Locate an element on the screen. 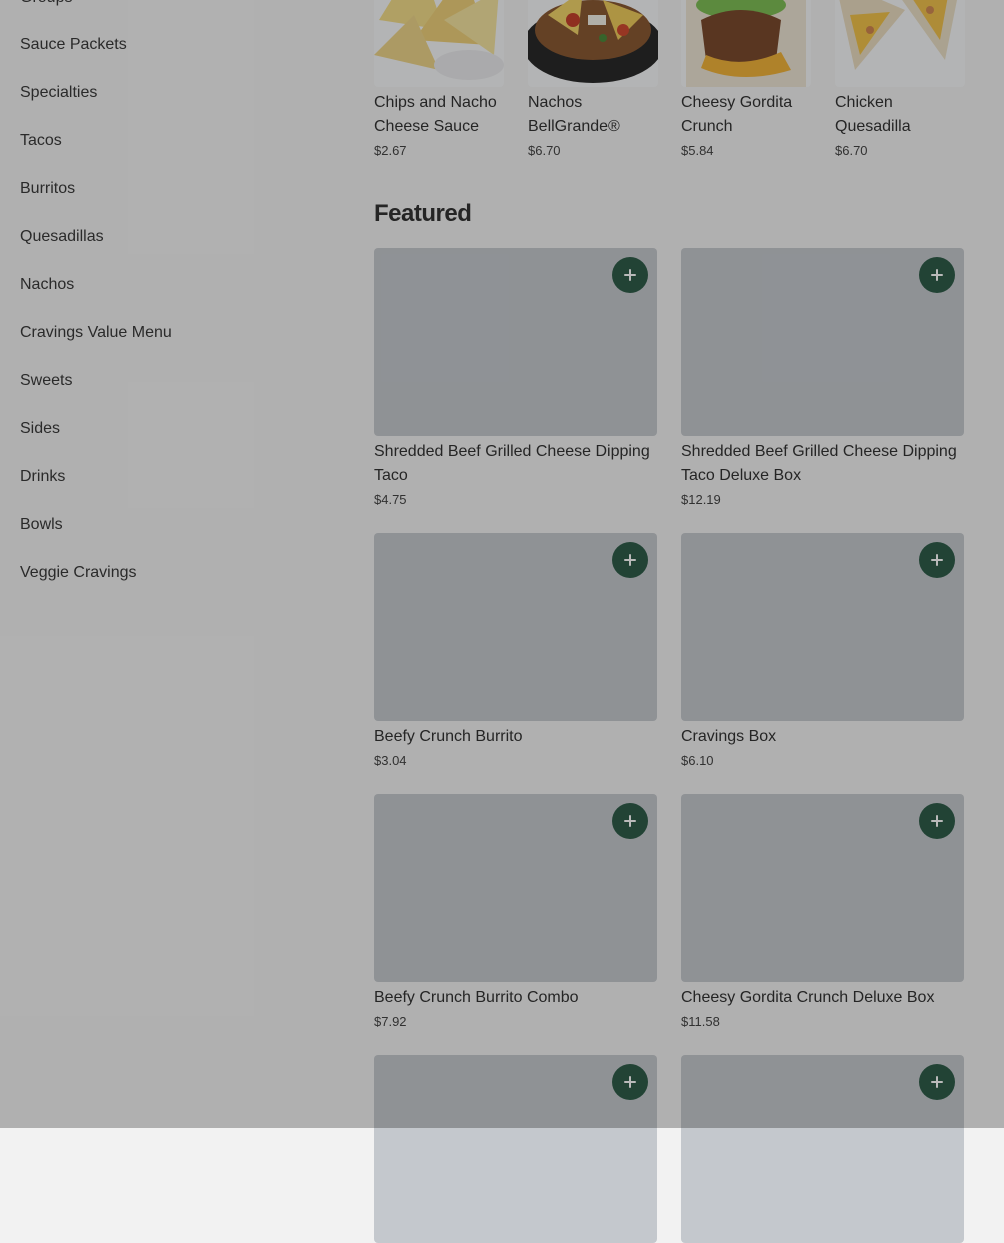 This screenshot has width=1004, height=1243. quesadilla-illustration is located at coordinates (900, 43).